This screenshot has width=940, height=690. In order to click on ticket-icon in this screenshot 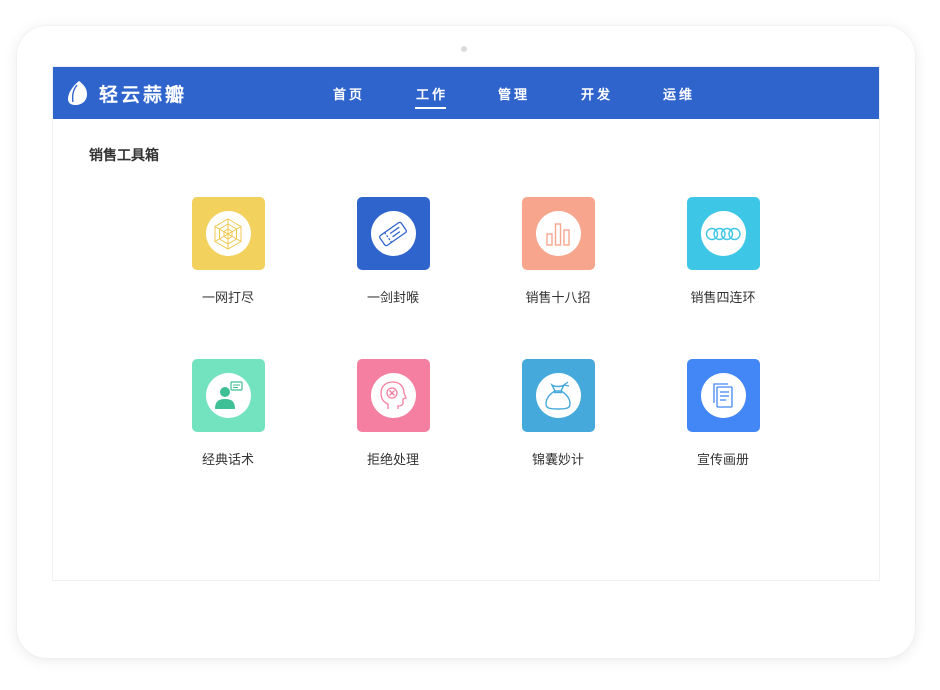, I will do `click(393, 233)`.